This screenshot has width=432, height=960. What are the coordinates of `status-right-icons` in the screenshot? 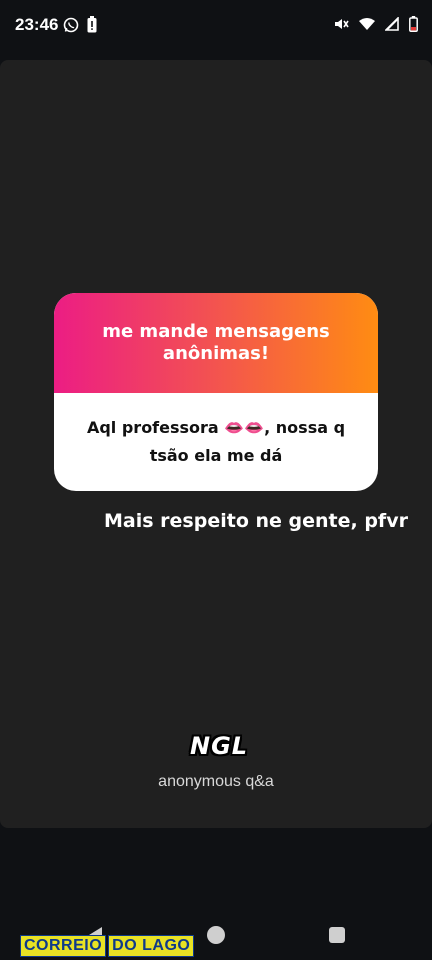 It's located at (375, 24).